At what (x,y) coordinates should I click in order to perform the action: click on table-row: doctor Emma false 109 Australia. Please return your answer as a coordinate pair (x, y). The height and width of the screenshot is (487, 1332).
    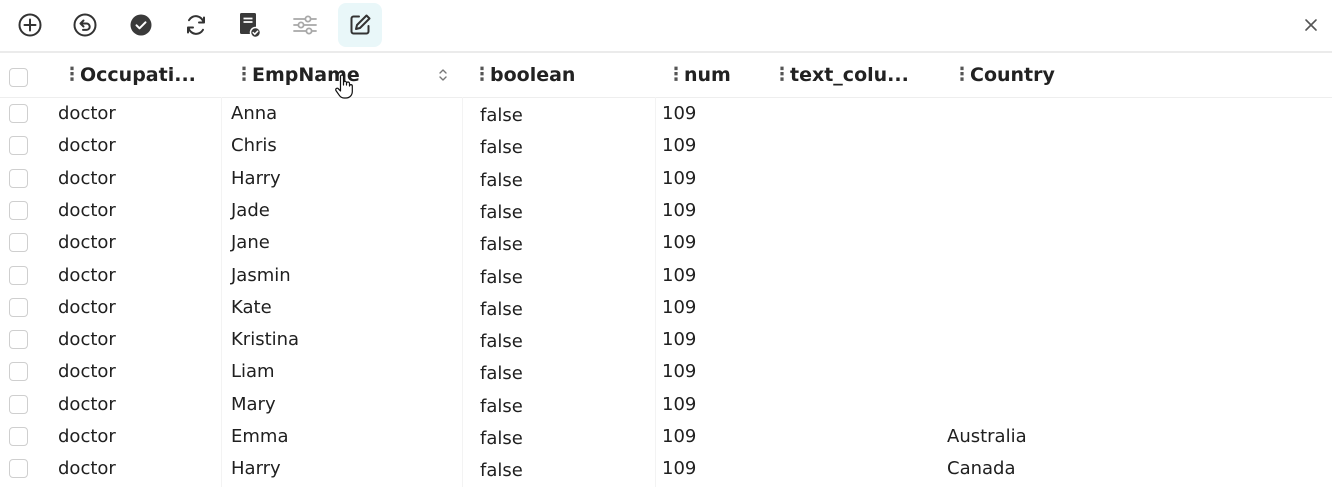
    Looking at the image, I should click on (666, 437).